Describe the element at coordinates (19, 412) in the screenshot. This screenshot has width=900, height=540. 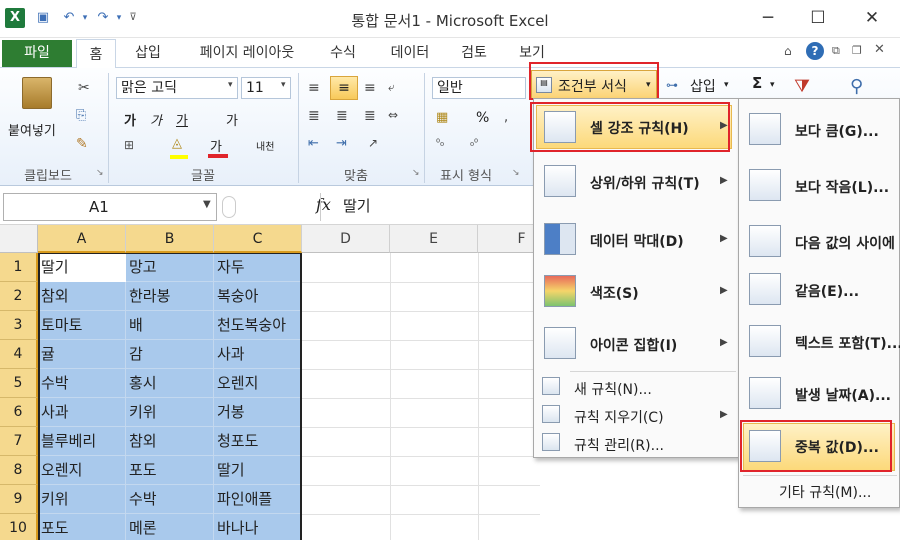
I see `row-header: 6` at that location.